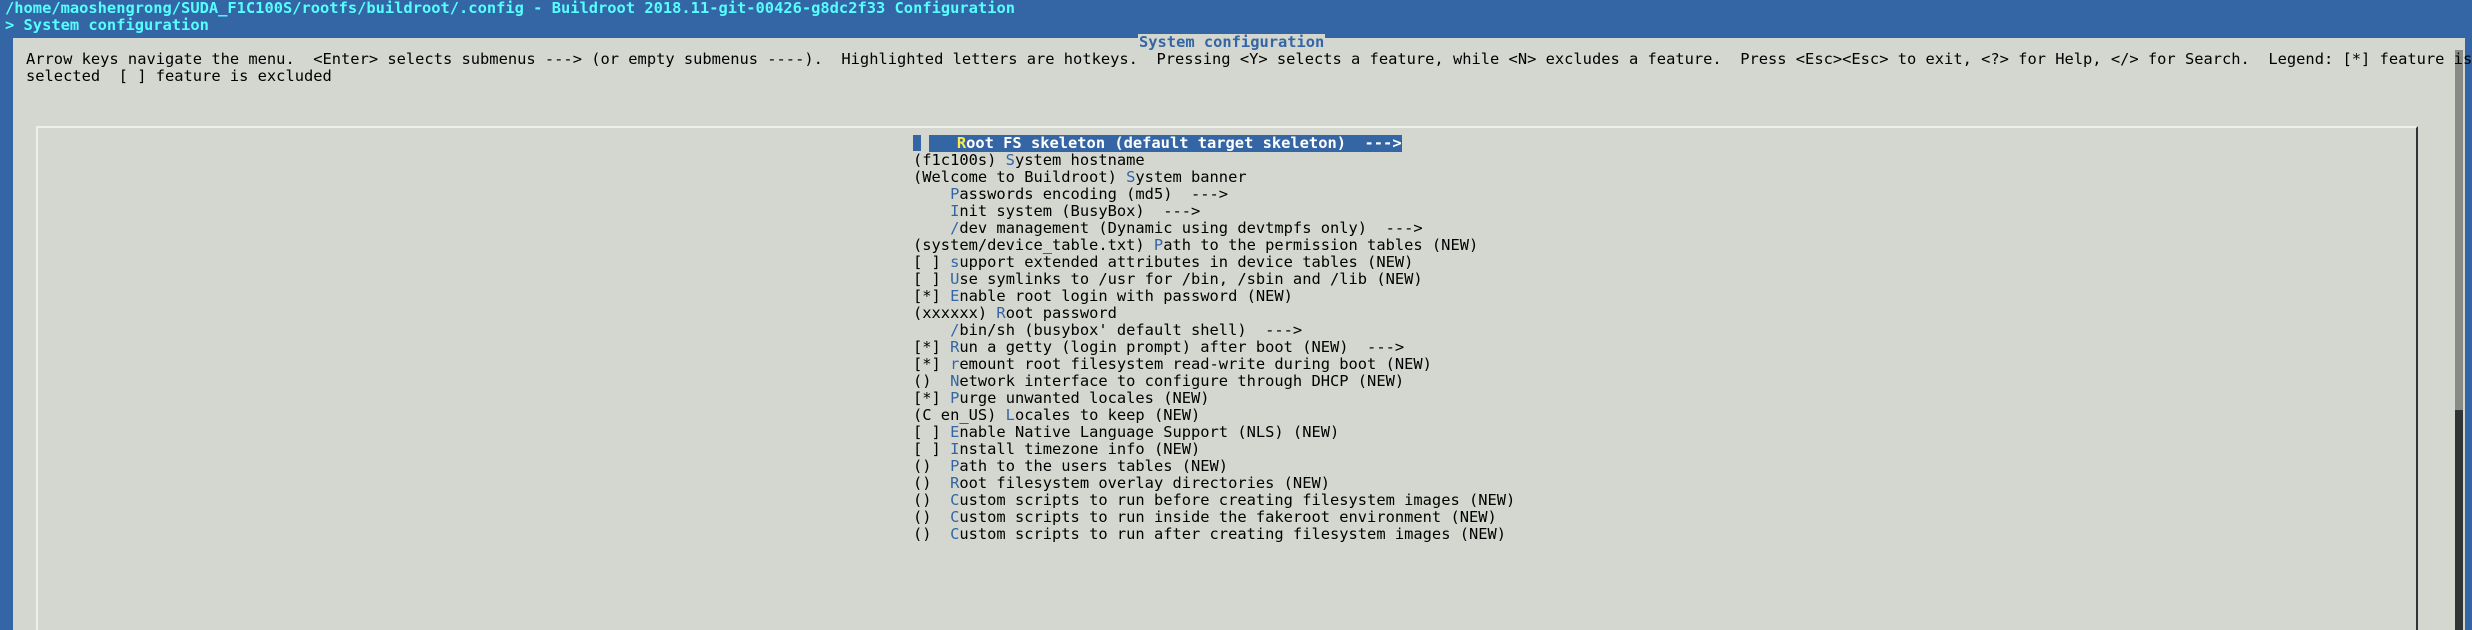 The width and height of the screenshot is (2472, 630). What do you see at coordinates (1214, 313) in the screenshot?
I see `menu-item: (xxxxxx) Root password` at bounding box center [1214, 313].